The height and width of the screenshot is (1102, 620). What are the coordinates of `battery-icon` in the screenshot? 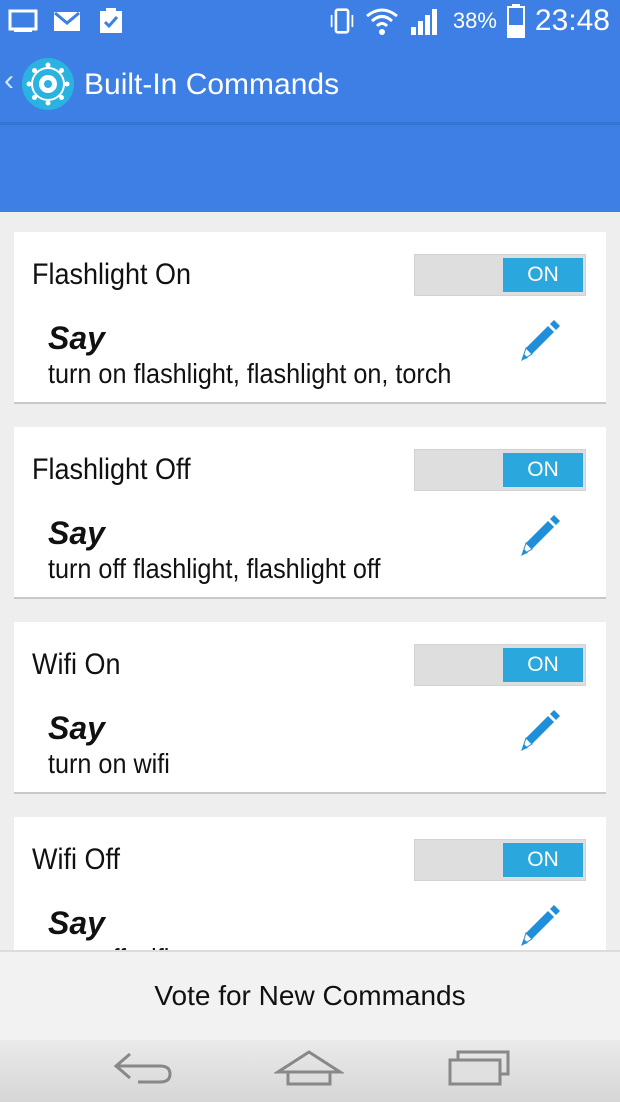 It's located at (515, 21).